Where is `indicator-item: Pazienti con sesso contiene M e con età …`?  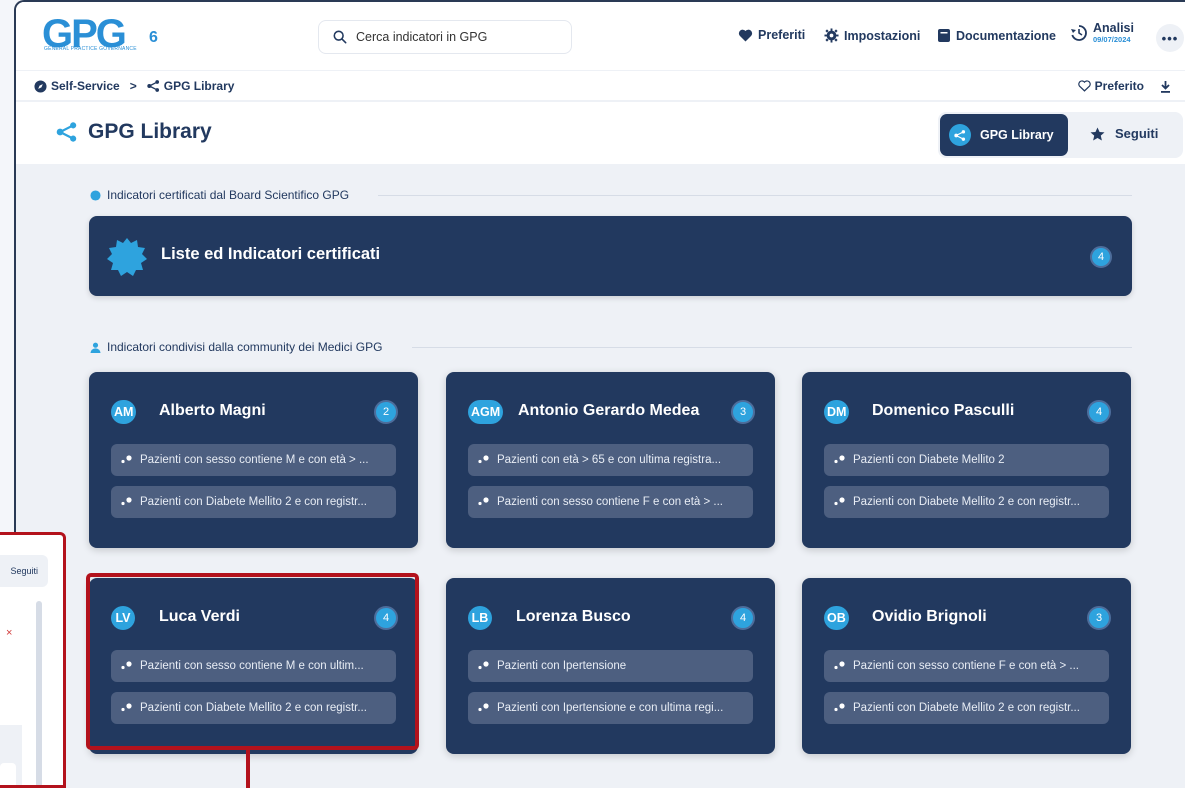
indicator-item: Pazienti con sesso contiene M e con età … is located at coordinates (253, 460).